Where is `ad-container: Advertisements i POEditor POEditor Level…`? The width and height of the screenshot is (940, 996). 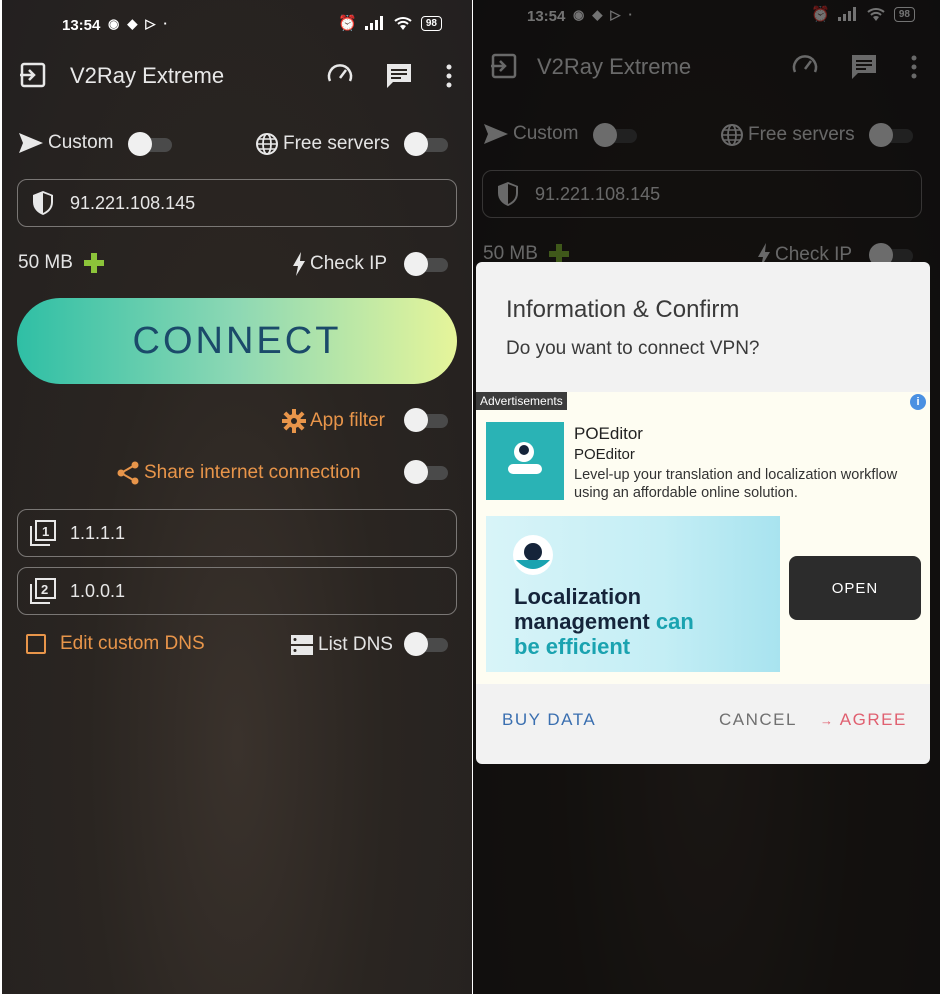 ad-container: Advertisements i POEditor POEditor Level… is located at coordinates (703, 538).